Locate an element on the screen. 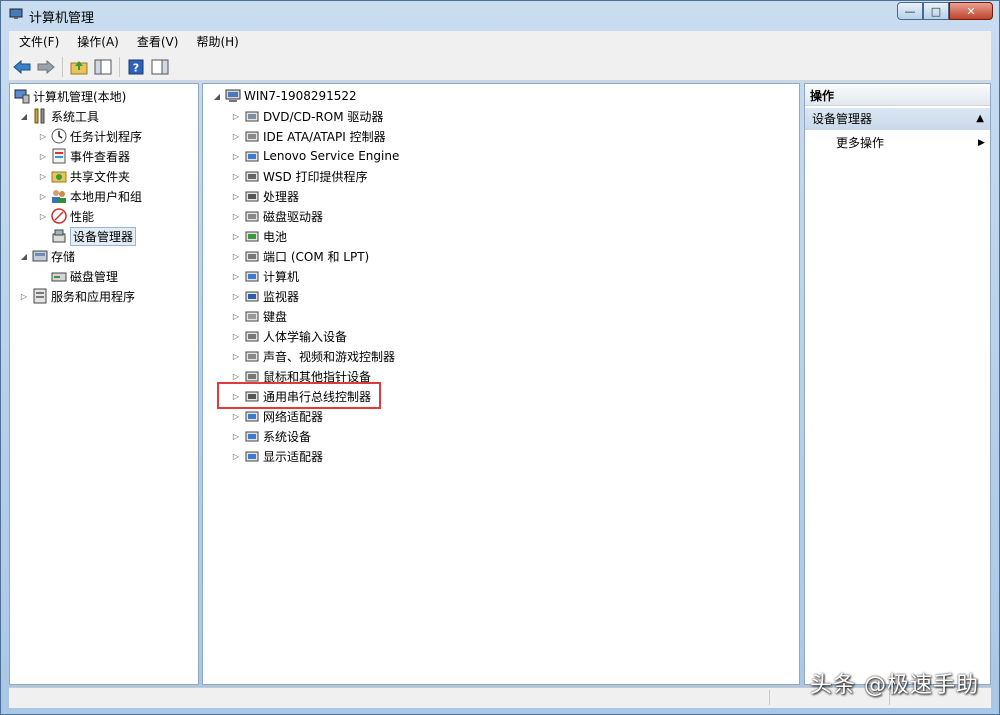 The image size is (1000, 715). back-button is located at coordinates (22, 67).